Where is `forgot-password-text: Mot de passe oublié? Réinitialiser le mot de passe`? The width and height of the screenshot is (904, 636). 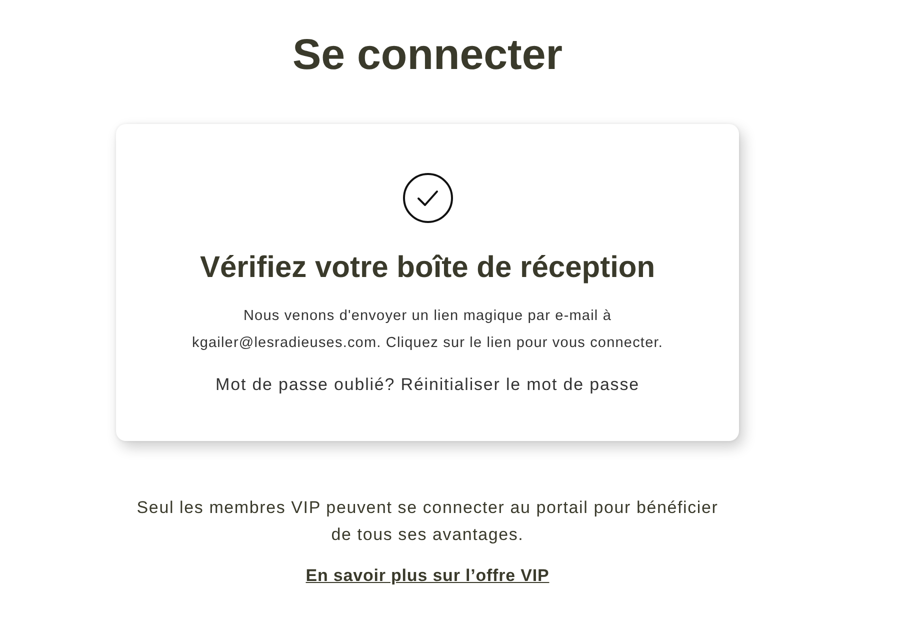 forgot-password-text: Mot de passe oublié? Réinitialiser le mot de passe is located at coordinates (428, 385).